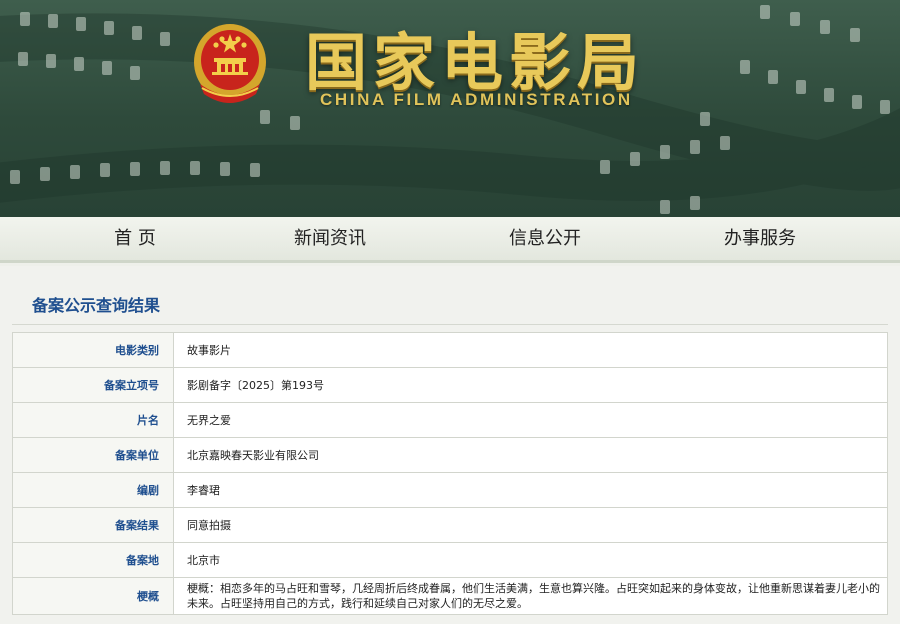  I want to click on page-title: 备案公示查询结果, so click(96, 305).